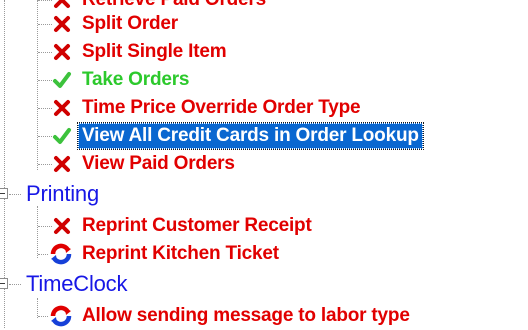 The image size is (528, 330). What do you see at coordinates (62, 193) in the screenshot?
I see `tree-group-label: Printing` at bounding box center [62, 193].